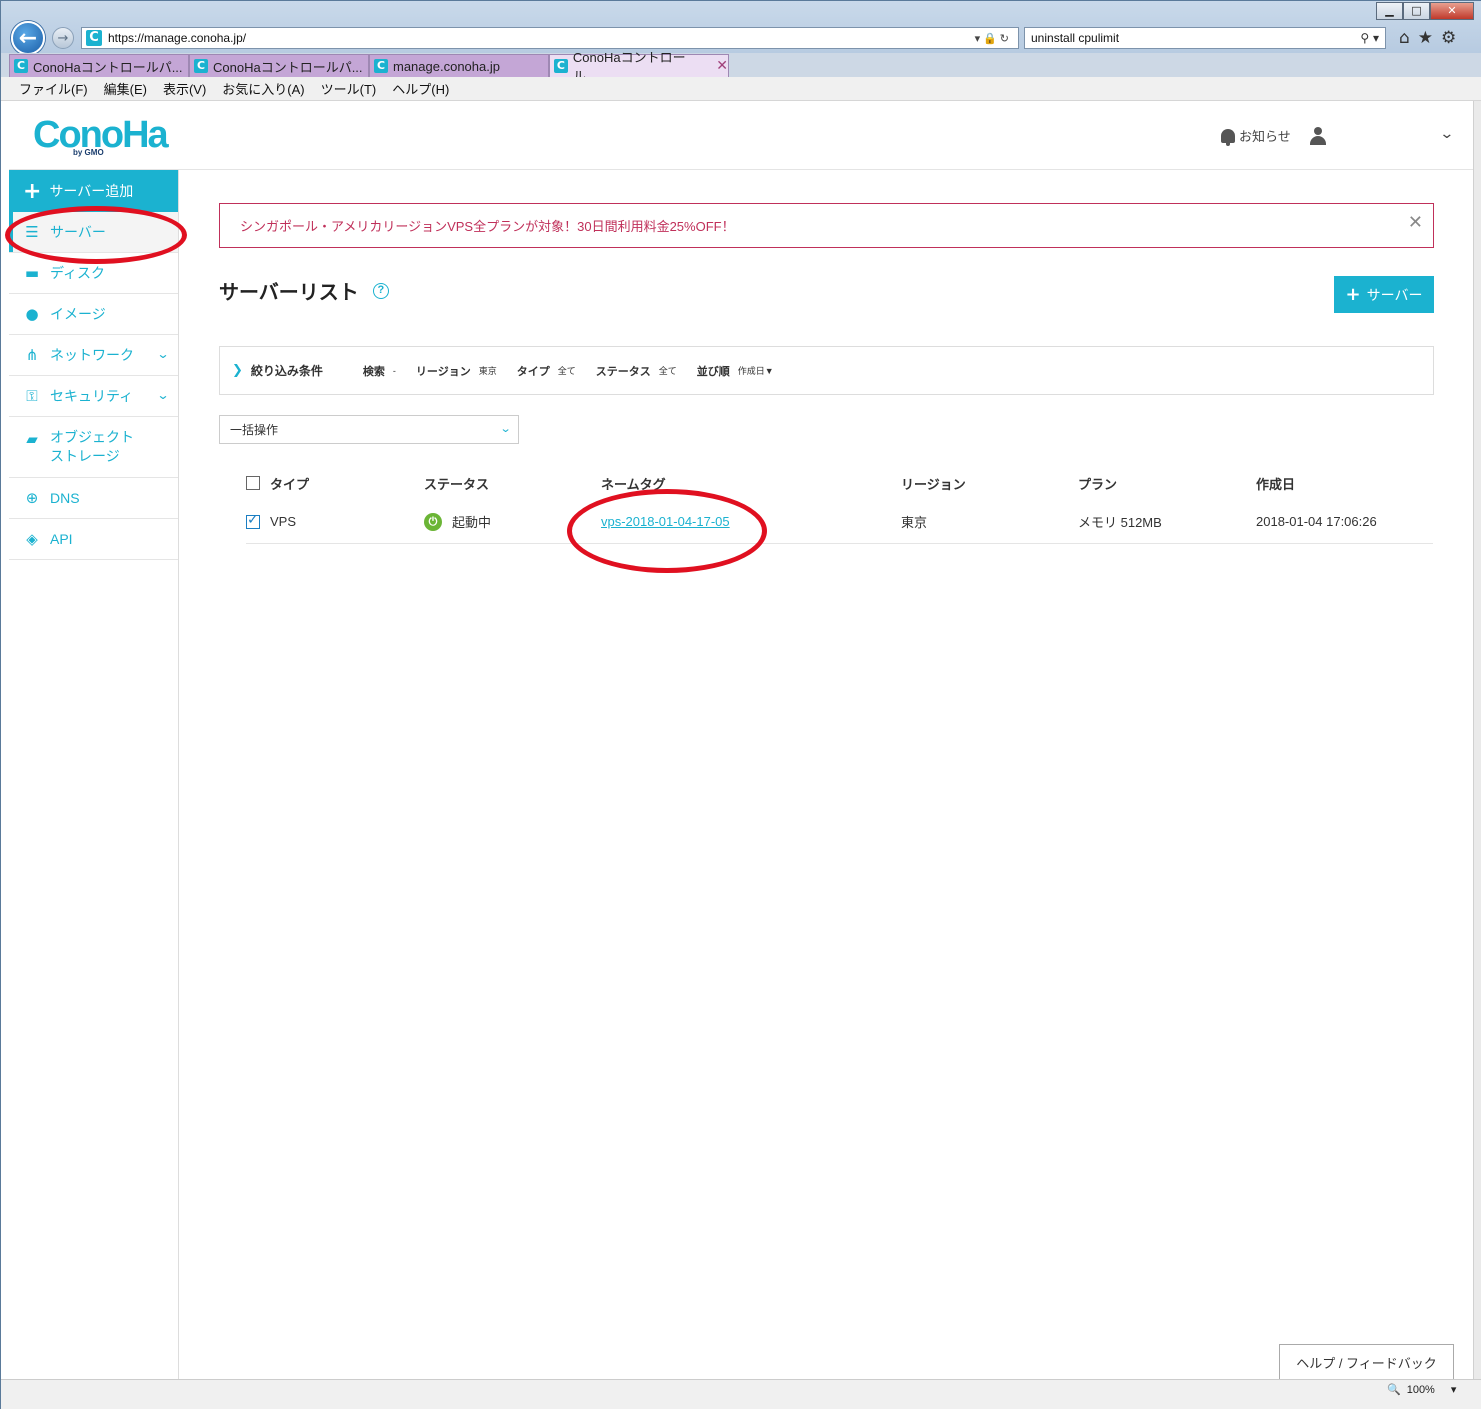 This screenshot has height=1409, width=1481. I want to click on menu-view: 表示(V), so click(184, 88).